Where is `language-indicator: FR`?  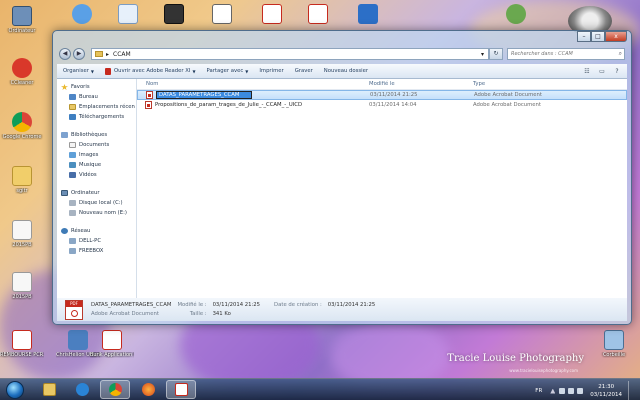
language-indicator: FR is located at coordinates (538, 391).